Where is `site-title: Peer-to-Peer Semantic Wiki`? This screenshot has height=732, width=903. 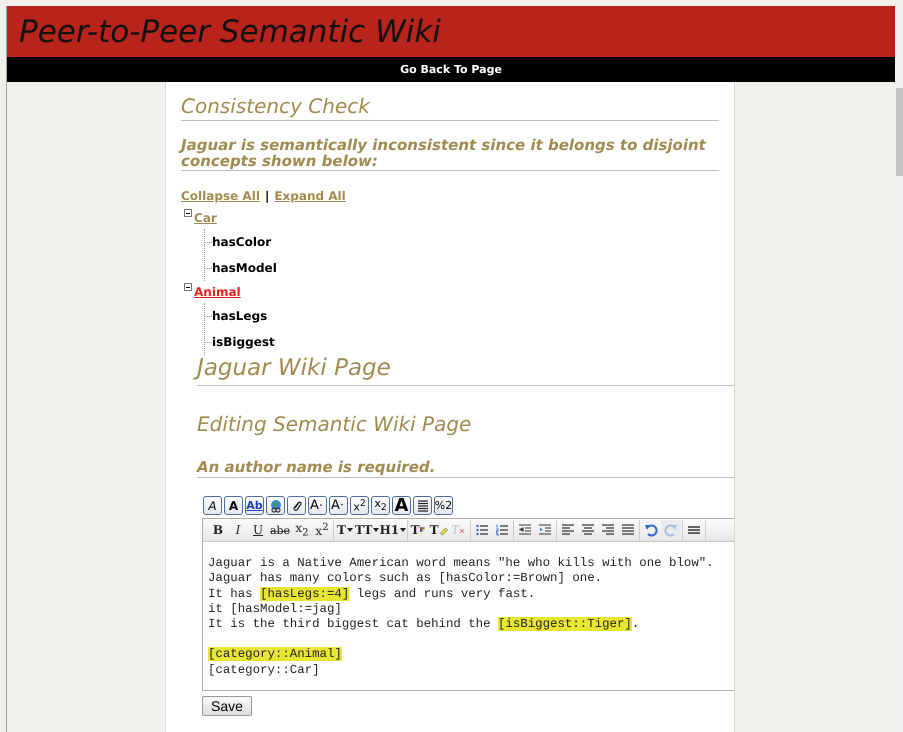 site-title: Peer-to-Peer Semantic Wiki is located at coordinates (230, 32).